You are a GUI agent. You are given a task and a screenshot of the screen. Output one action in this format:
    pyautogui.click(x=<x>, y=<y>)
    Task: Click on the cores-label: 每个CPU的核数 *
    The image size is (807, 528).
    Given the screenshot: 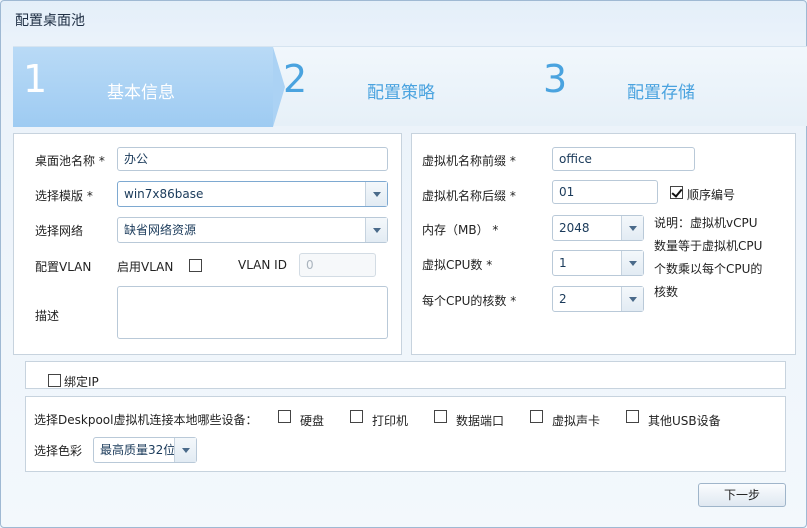 What is the action you would take?
    pyautogui.click(x=469, y=301)
    